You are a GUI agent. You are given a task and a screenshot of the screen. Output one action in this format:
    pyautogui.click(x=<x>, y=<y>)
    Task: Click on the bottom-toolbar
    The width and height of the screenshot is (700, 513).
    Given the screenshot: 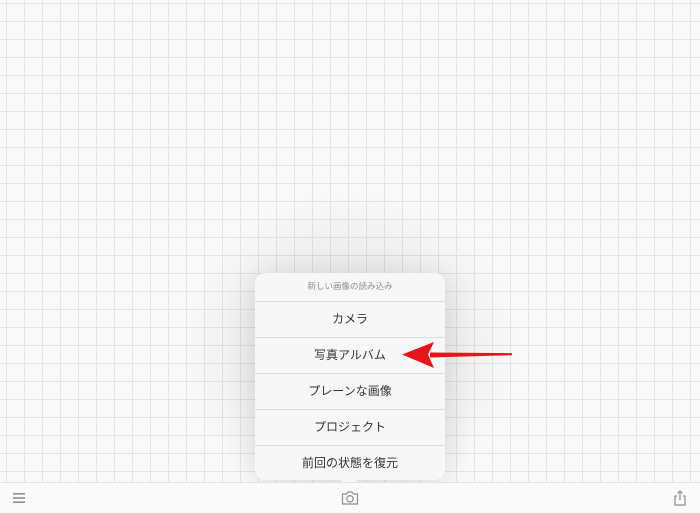 What is the action you would take?
    pyautogui.click(x=350, y=497)
    